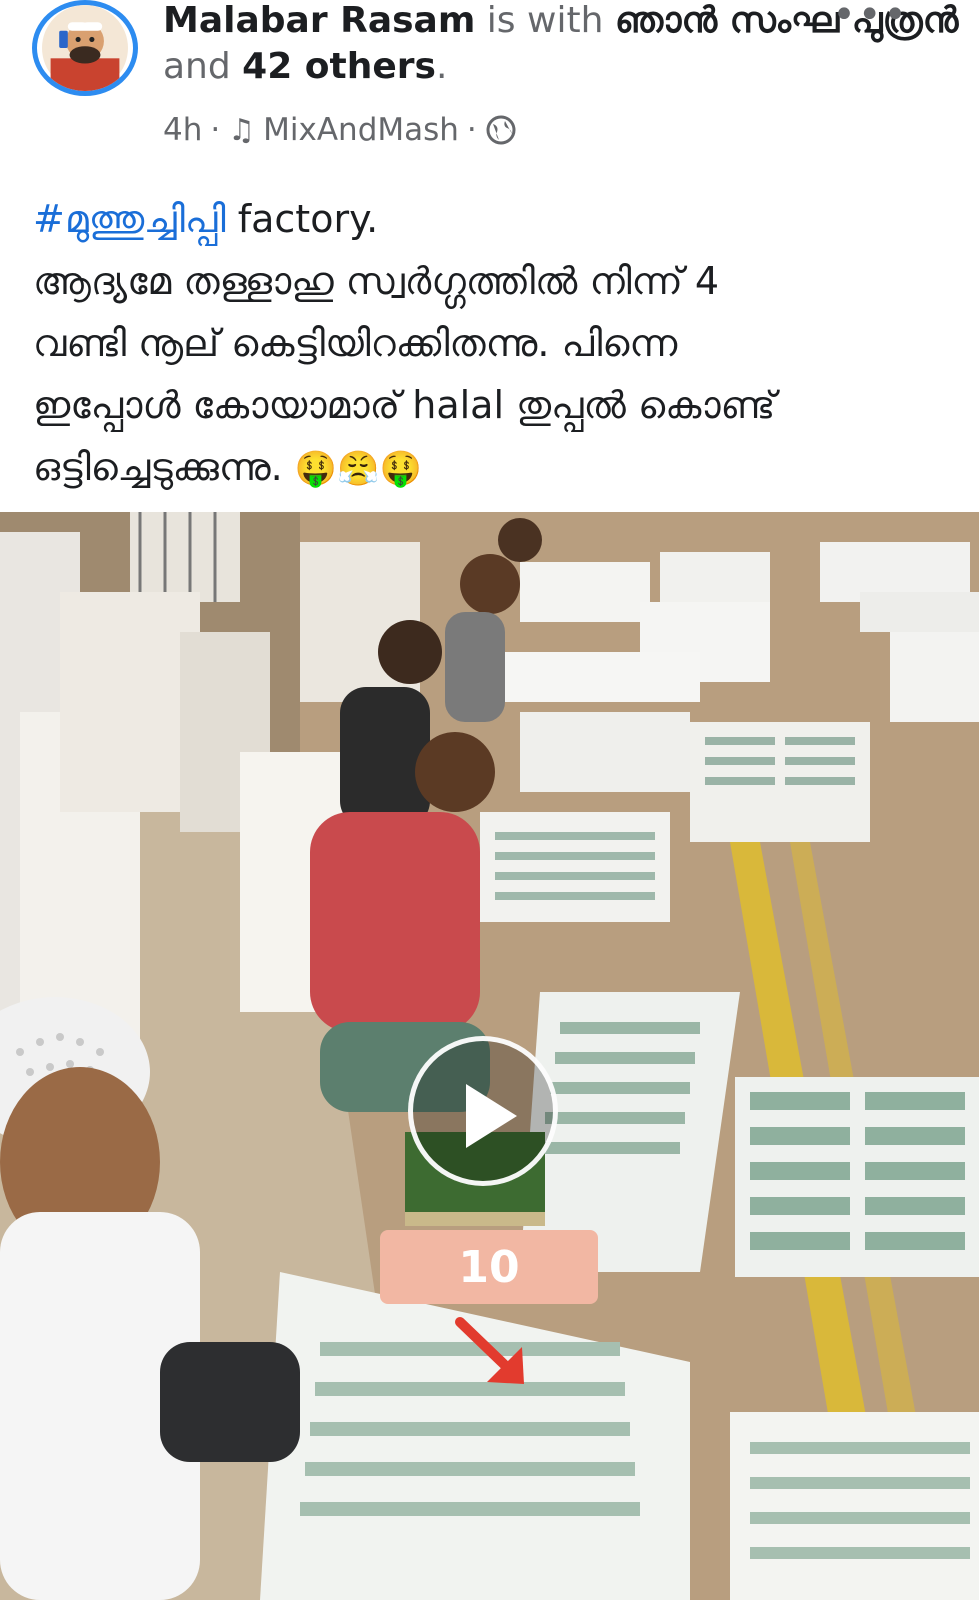 This screenshot has width=979, height=1600. I want to click on more-options-button: •••, so click(870, 19).